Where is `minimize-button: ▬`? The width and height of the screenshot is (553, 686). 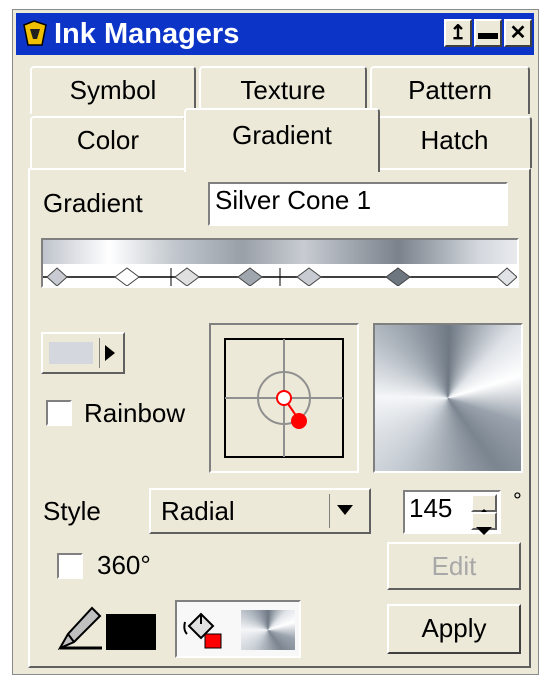
minimize-button: ▬ is located at coordinates (488, 33).